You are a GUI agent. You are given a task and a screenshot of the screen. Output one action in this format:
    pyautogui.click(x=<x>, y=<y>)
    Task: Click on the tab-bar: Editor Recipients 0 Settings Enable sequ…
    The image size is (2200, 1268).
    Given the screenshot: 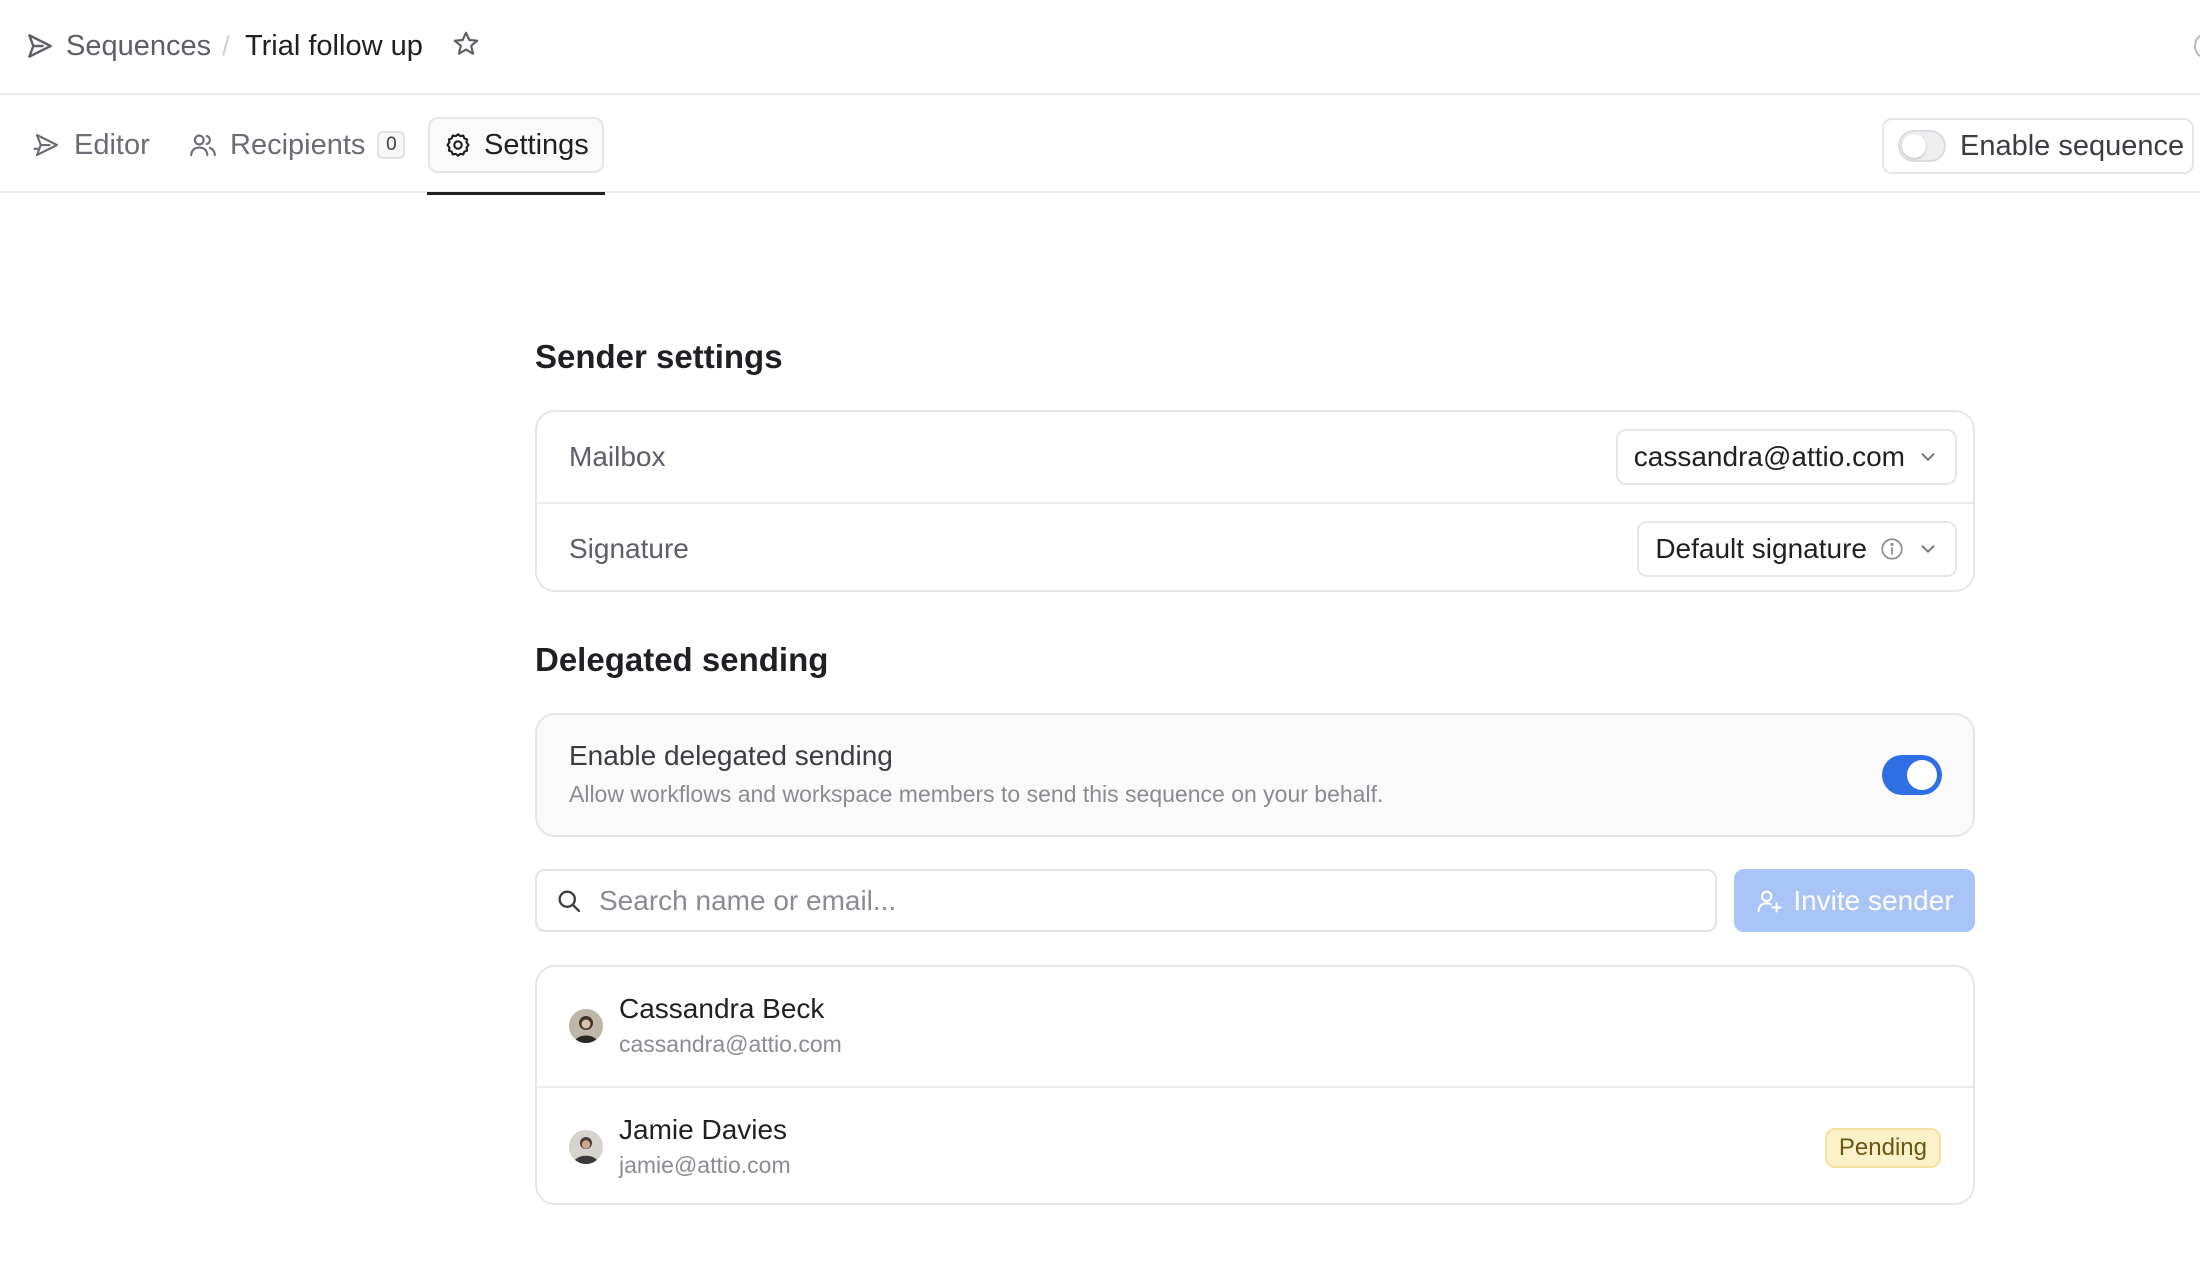 What is the action you would take?
    pyautogui.click(x=1100, y=145)
    